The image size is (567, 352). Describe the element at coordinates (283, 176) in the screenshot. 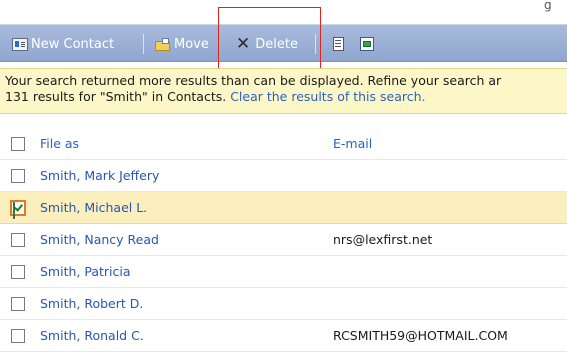

I see `table-row: Smith, Mark Jeffery` at that location.